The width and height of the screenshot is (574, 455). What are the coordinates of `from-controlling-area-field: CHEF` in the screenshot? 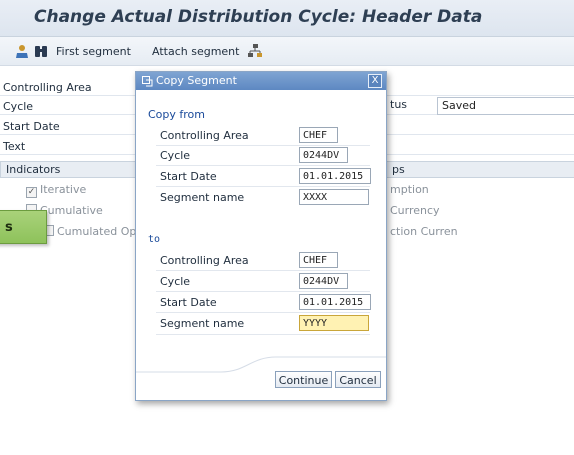 It's located at (318, 135).